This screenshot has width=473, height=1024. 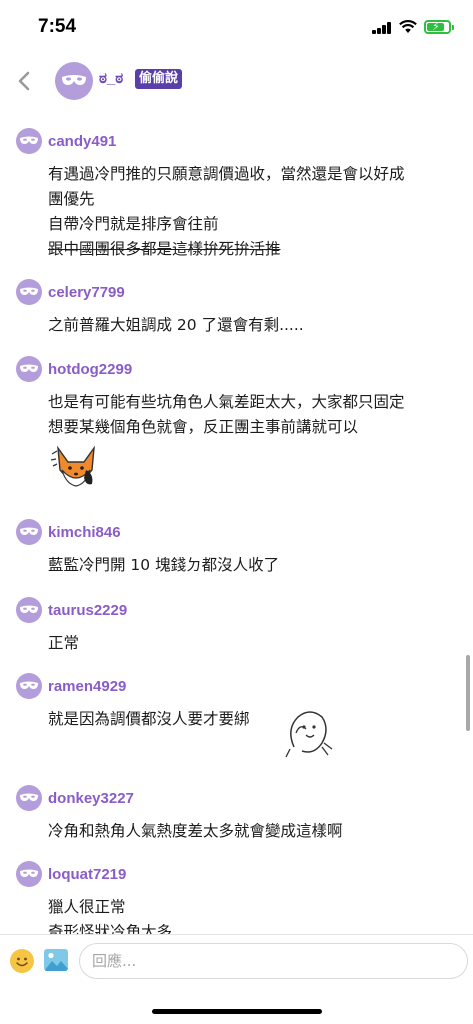 I want to click on comment-line: 奇形怪狀冷角太多, so click(x=110, y=928).